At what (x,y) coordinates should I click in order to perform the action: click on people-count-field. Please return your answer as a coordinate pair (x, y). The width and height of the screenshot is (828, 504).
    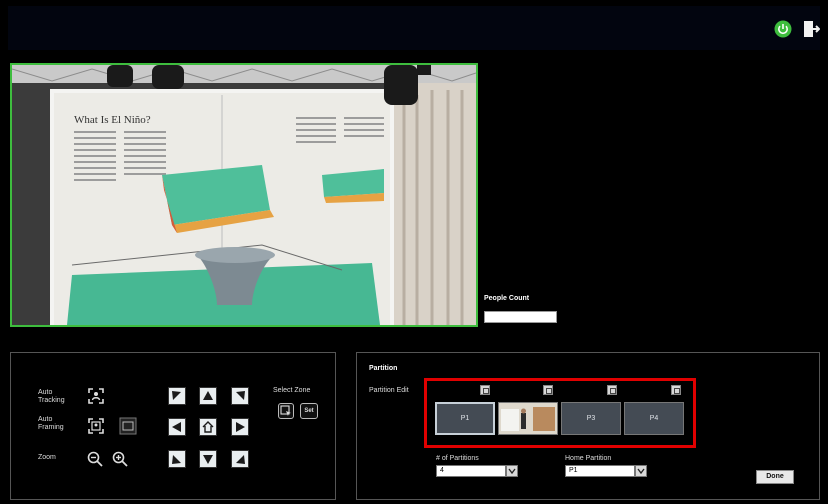
    Looking at the image, I should click on (520, 317).